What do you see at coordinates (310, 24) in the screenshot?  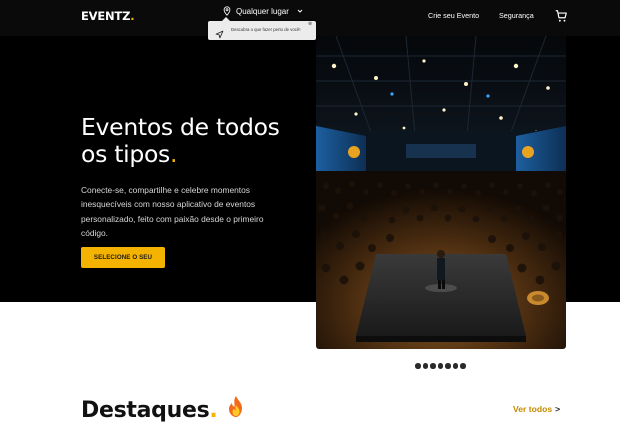 I see `close-icon: ⊗` at bounding box center [310, 24].